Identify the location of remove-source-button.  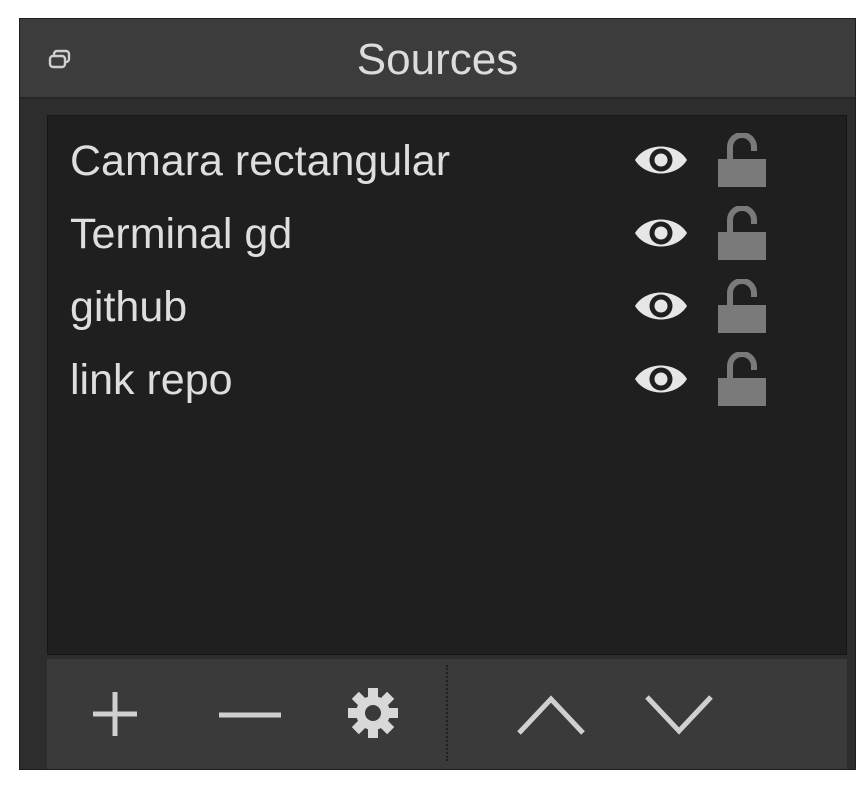
(243, 714).